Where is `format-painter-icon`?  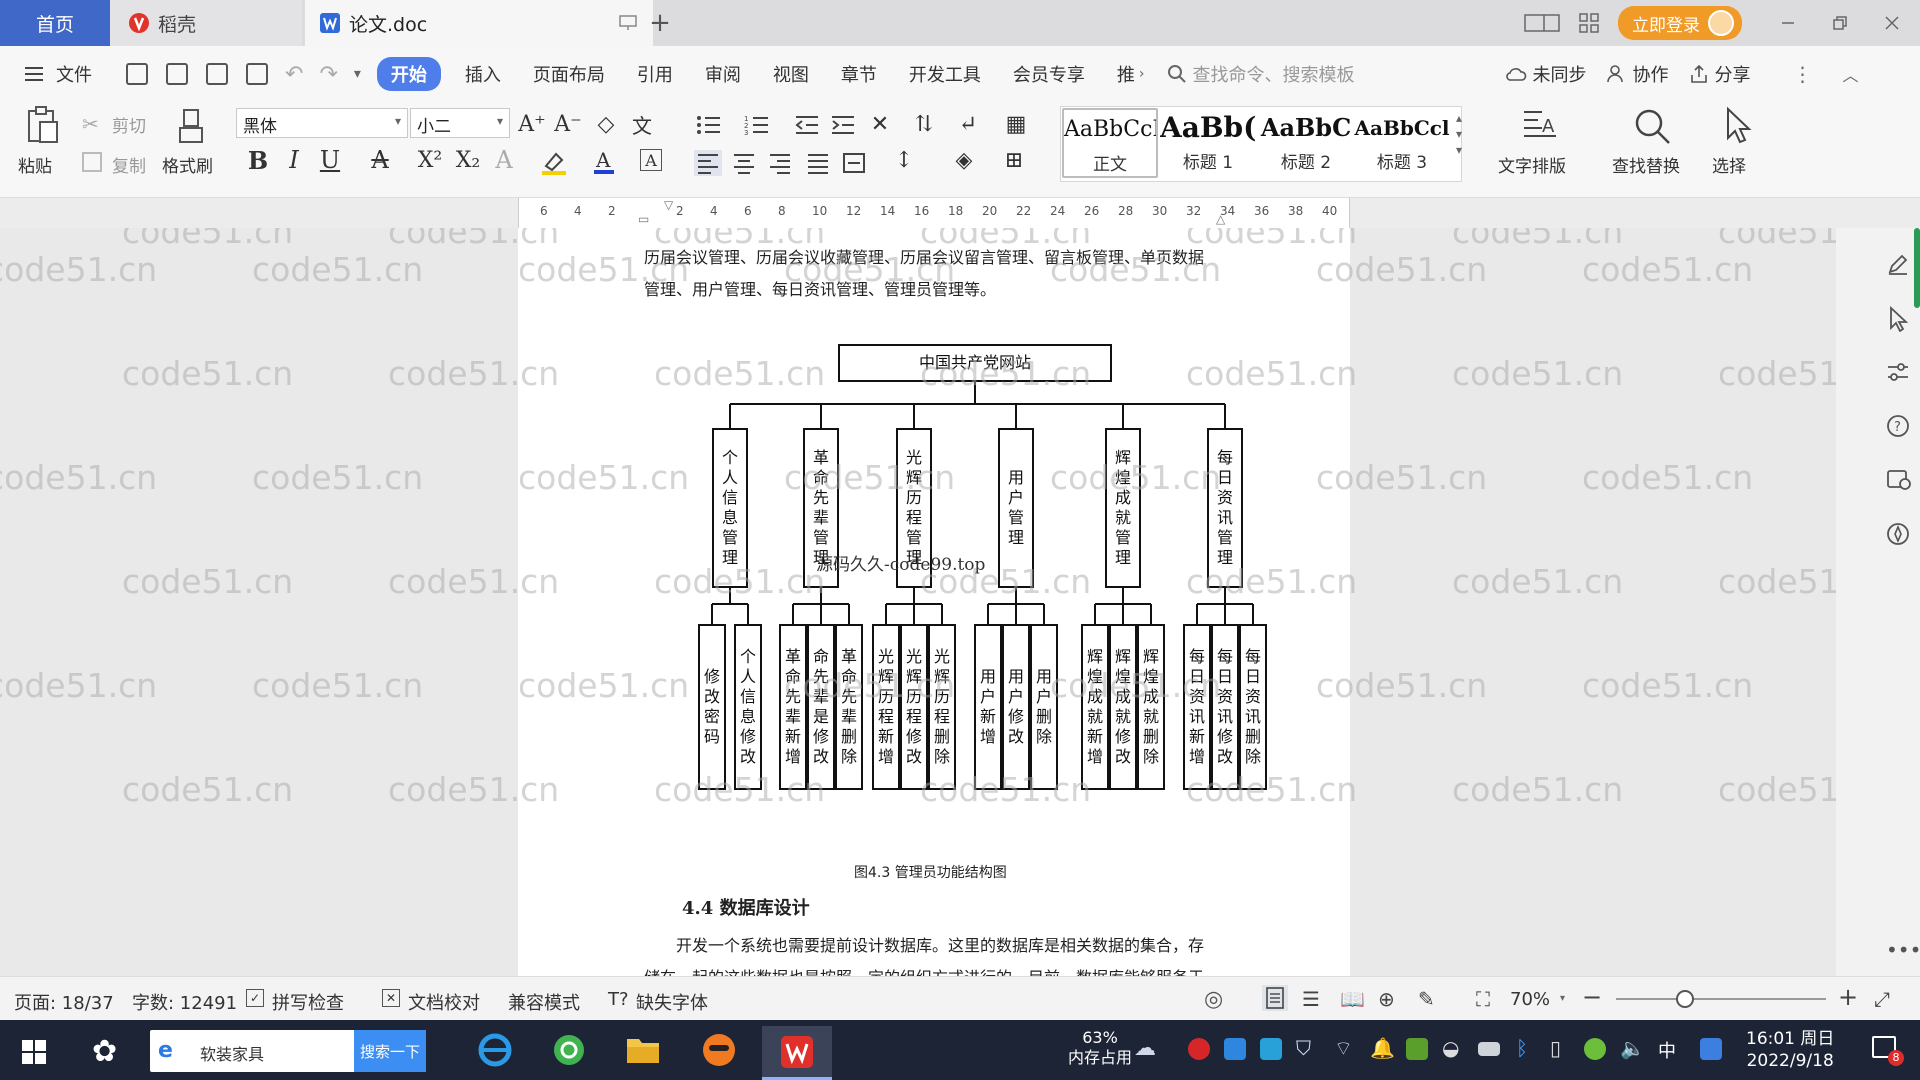
format-painter-icon is located at coordinates (191, 126).